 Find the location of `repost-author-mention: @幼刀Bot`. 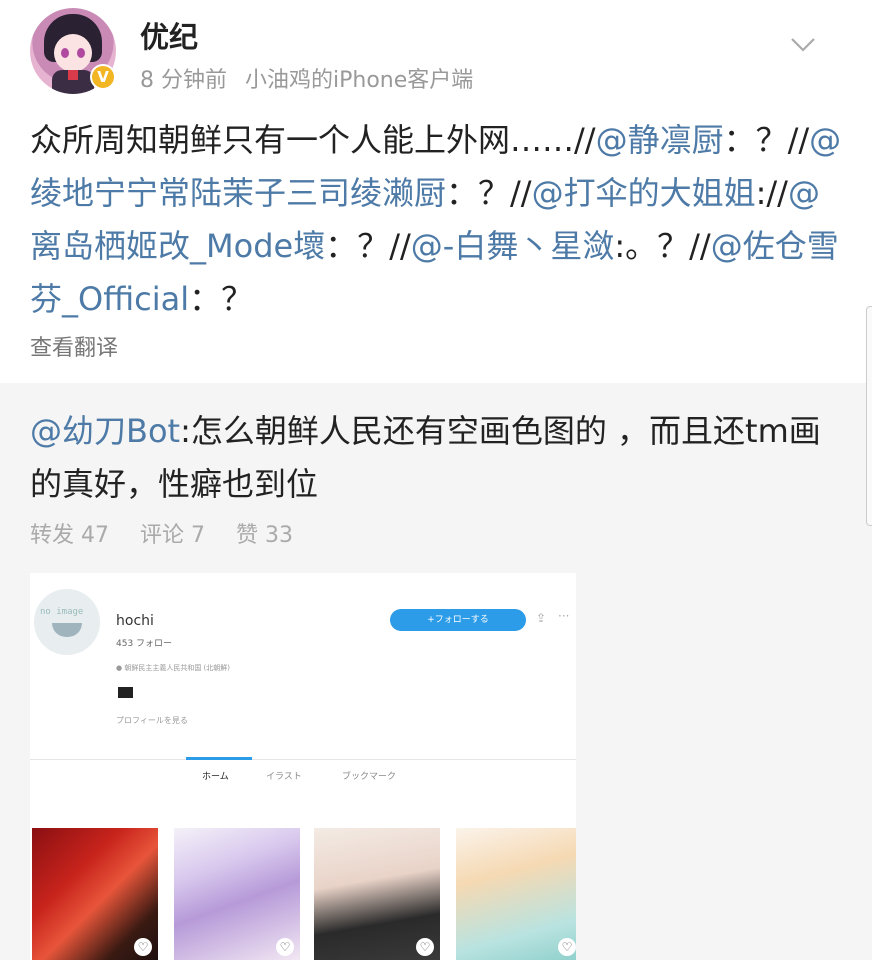

repost-author-mention: @幼刀Bot is located at coordinates (105, 431).